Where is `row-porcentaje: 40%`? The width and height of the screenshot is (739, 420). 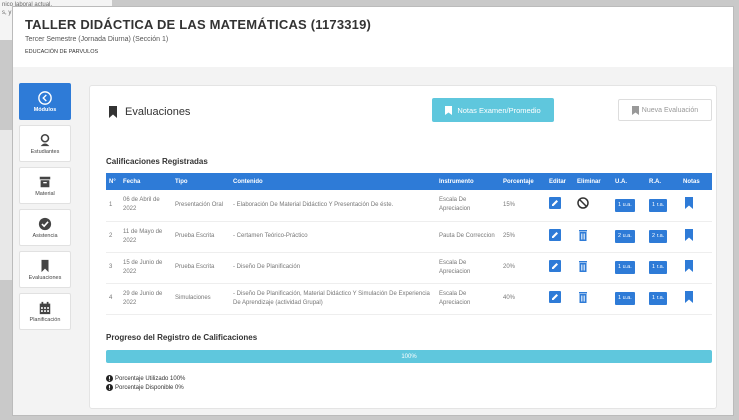
row-porcentaje: 40% is located at coordinates (523, 299).